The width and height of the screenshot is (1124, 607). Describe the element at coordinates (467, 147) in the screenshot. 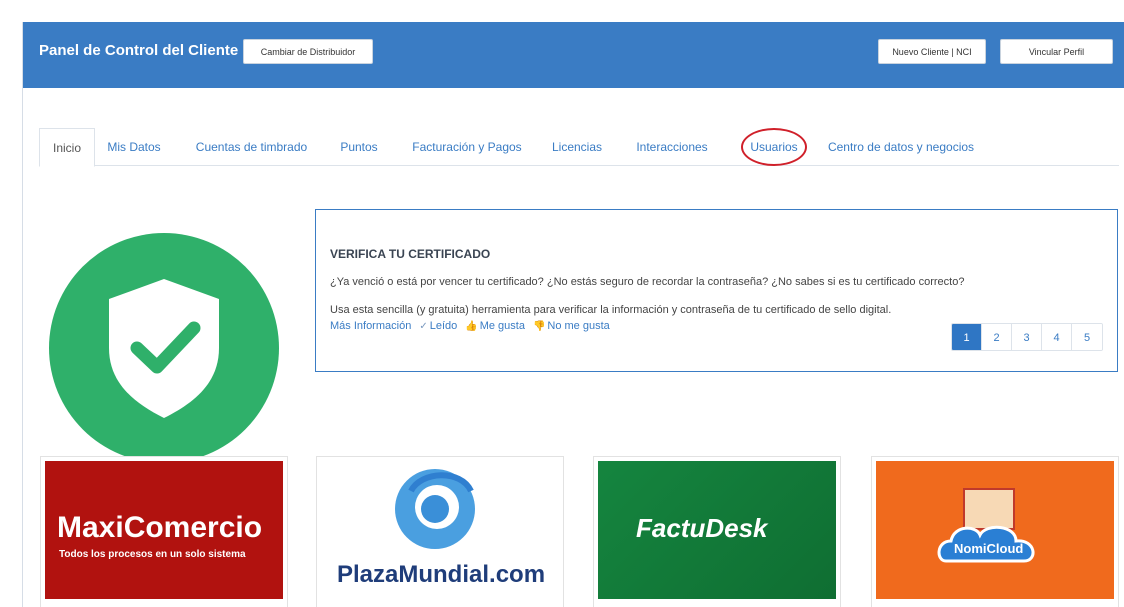

I see `tab-facturacion-y-pagos: Facturación y Pagos` at that location.